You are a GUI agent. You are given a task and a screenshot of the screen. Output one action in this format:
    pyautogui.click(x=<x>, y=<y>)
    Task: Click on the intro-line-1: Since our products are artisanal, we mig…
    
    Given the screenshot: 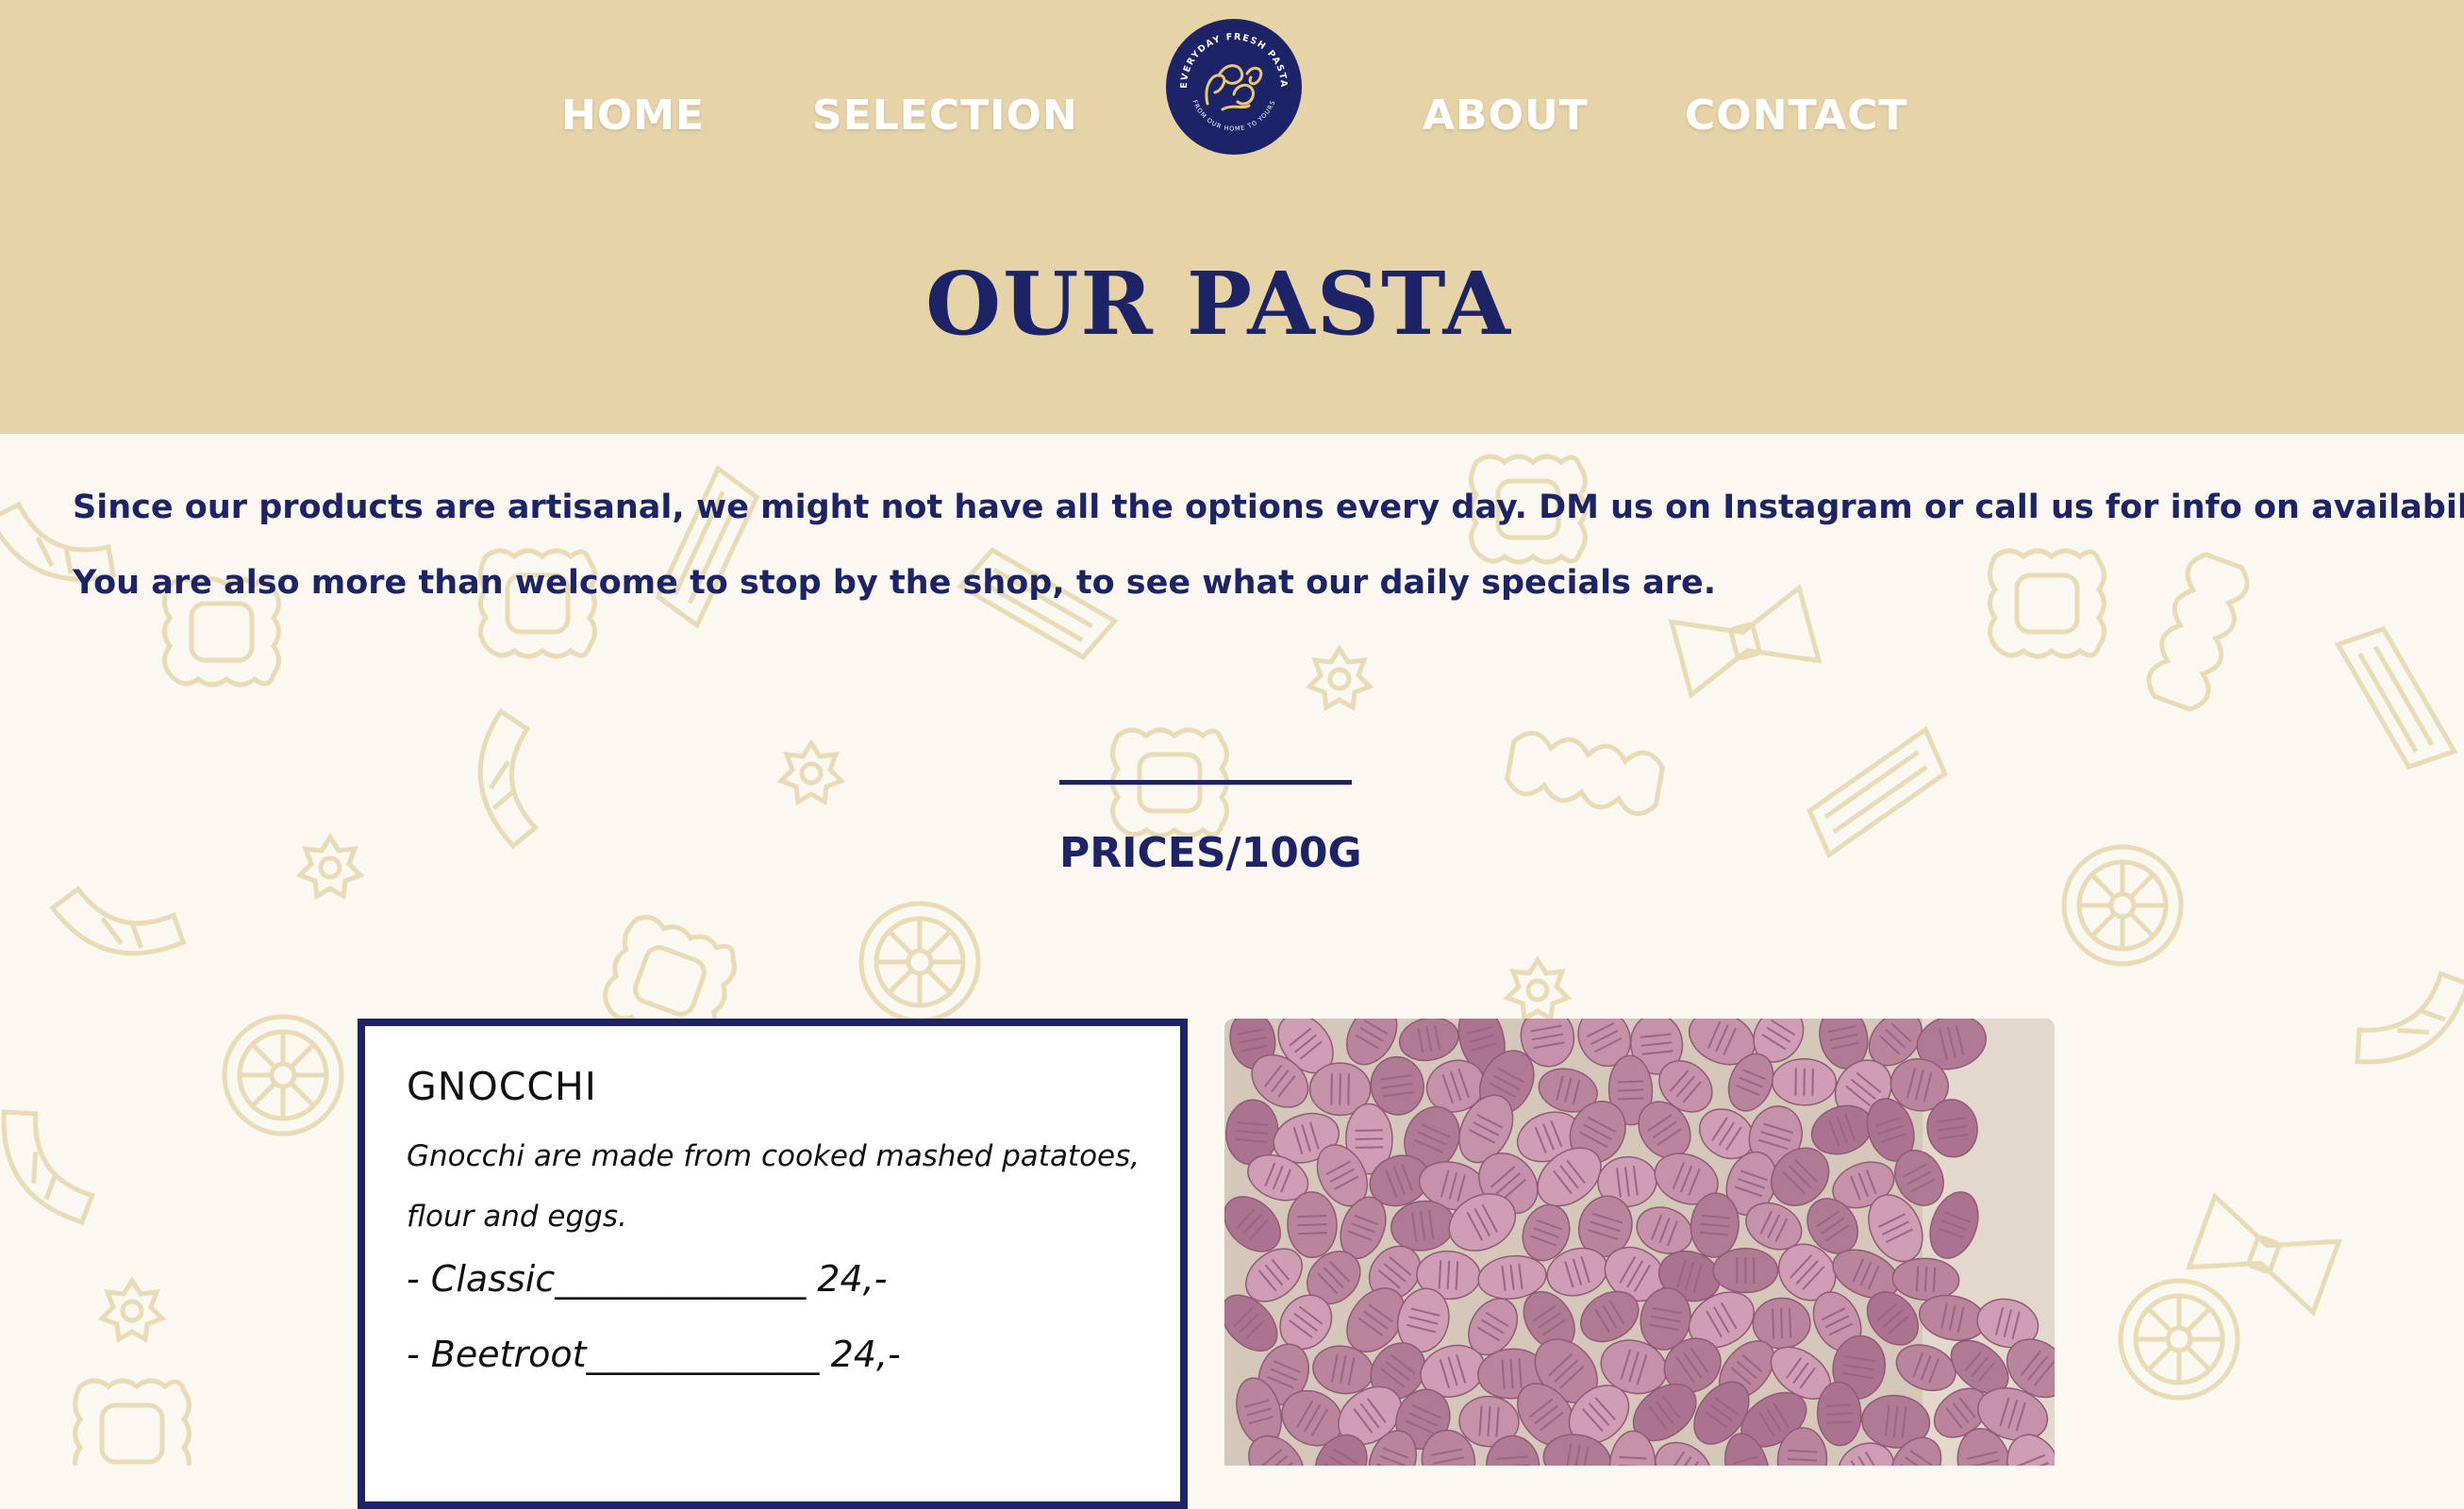 What is the action you would take?
    pyautogui.click(x=1268, y=507)
    